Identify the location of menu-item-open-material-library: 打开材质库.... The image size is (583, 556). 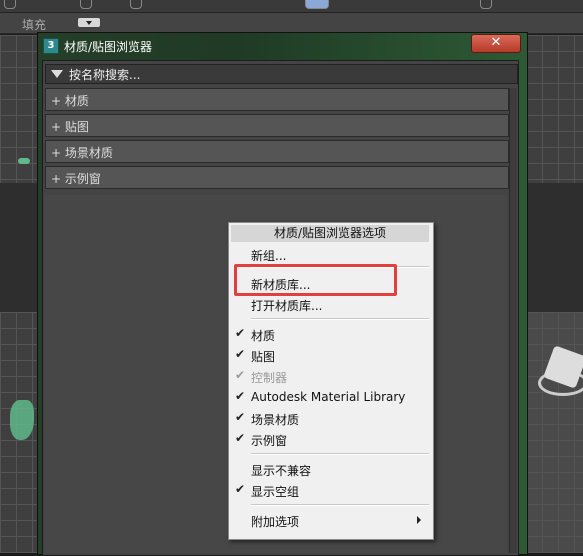
(331, 304).